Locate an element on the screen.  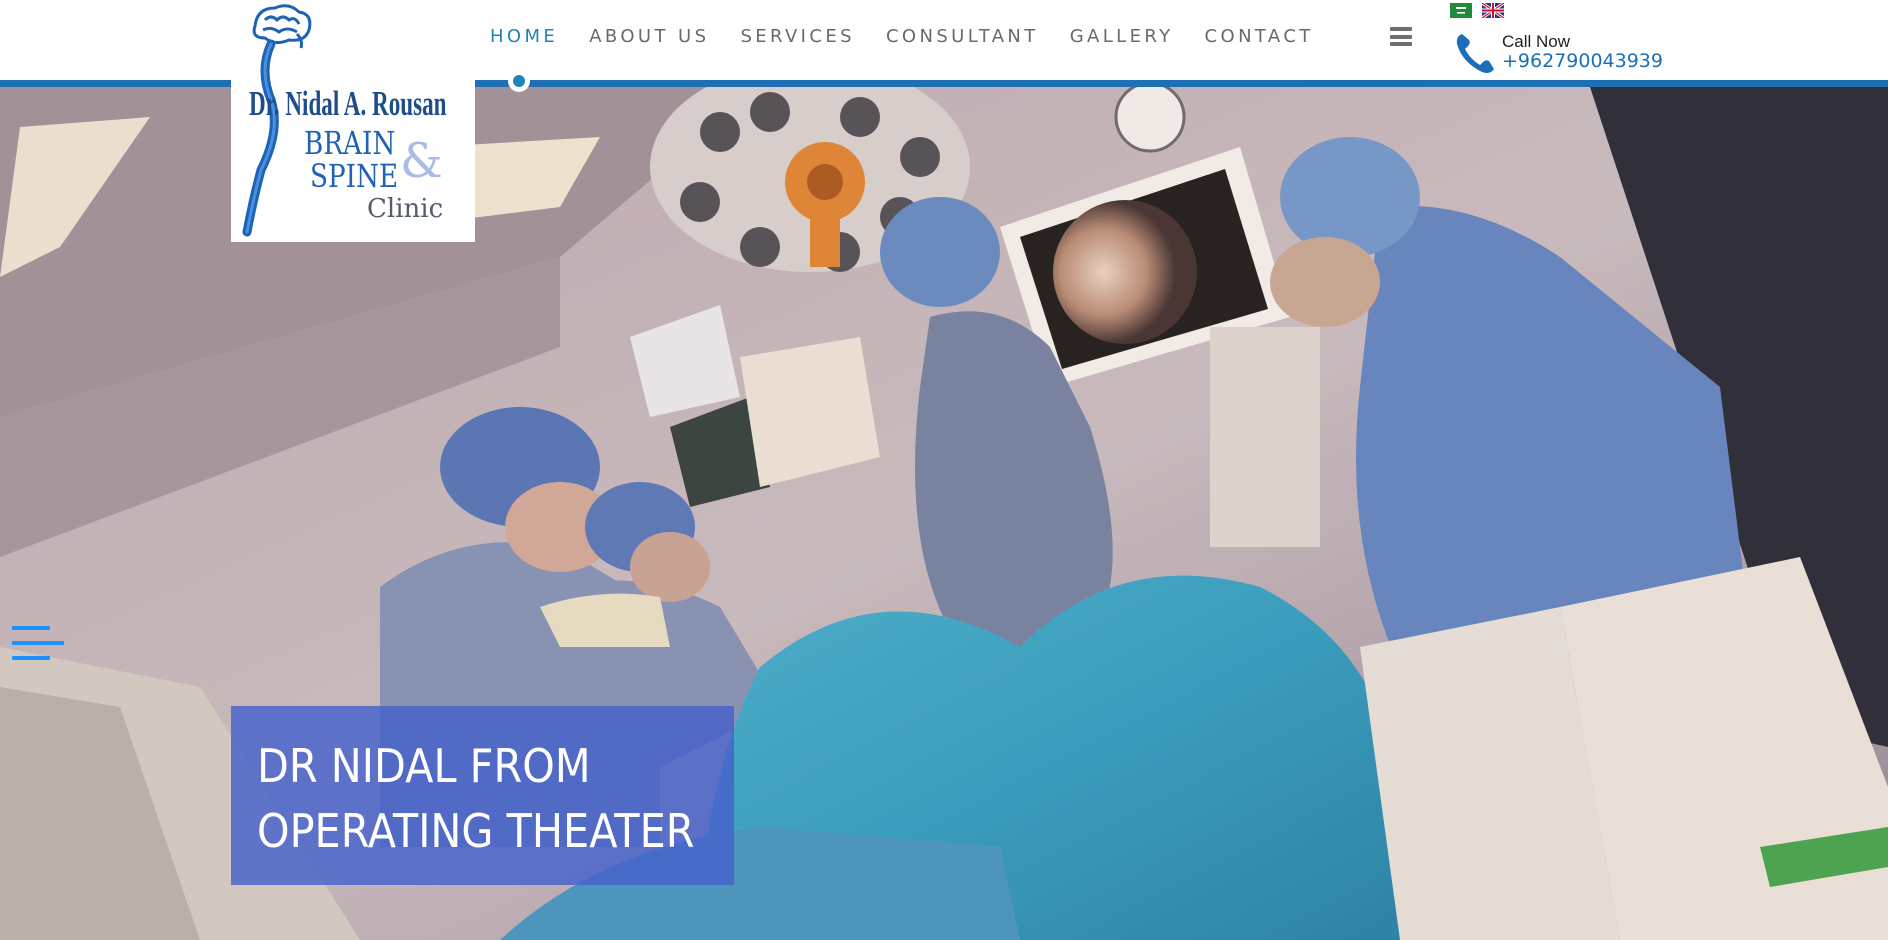
call-now-label: Call Now is located at coordinates (1536, 41).